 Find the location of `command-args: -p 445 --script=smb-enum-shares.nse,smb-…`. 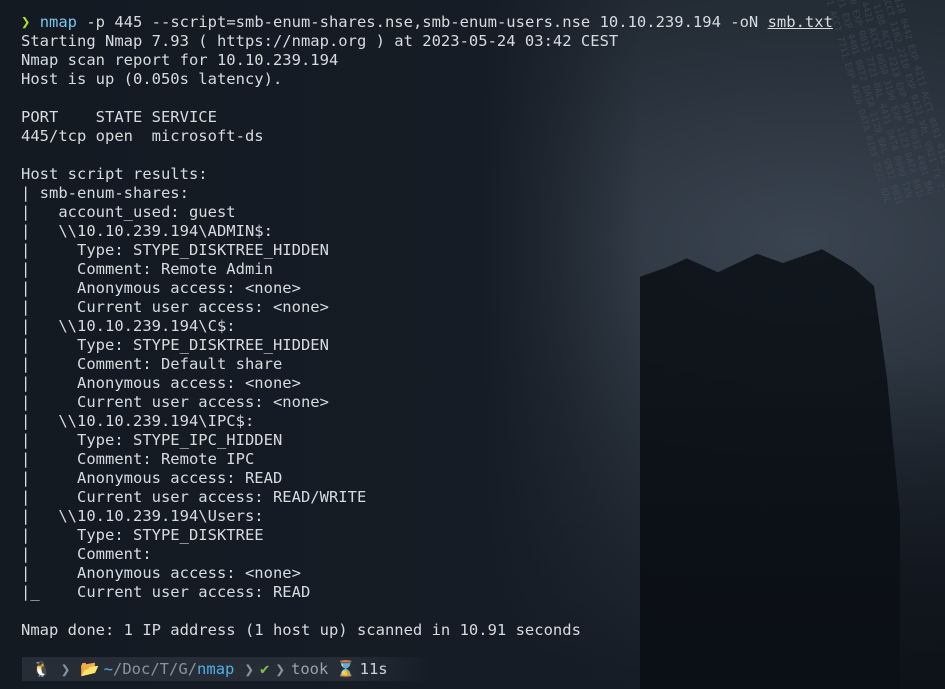

command-args: -p 445 --script=smb-enum-shares.nse,smb-… is located at coordinates (422, 22).